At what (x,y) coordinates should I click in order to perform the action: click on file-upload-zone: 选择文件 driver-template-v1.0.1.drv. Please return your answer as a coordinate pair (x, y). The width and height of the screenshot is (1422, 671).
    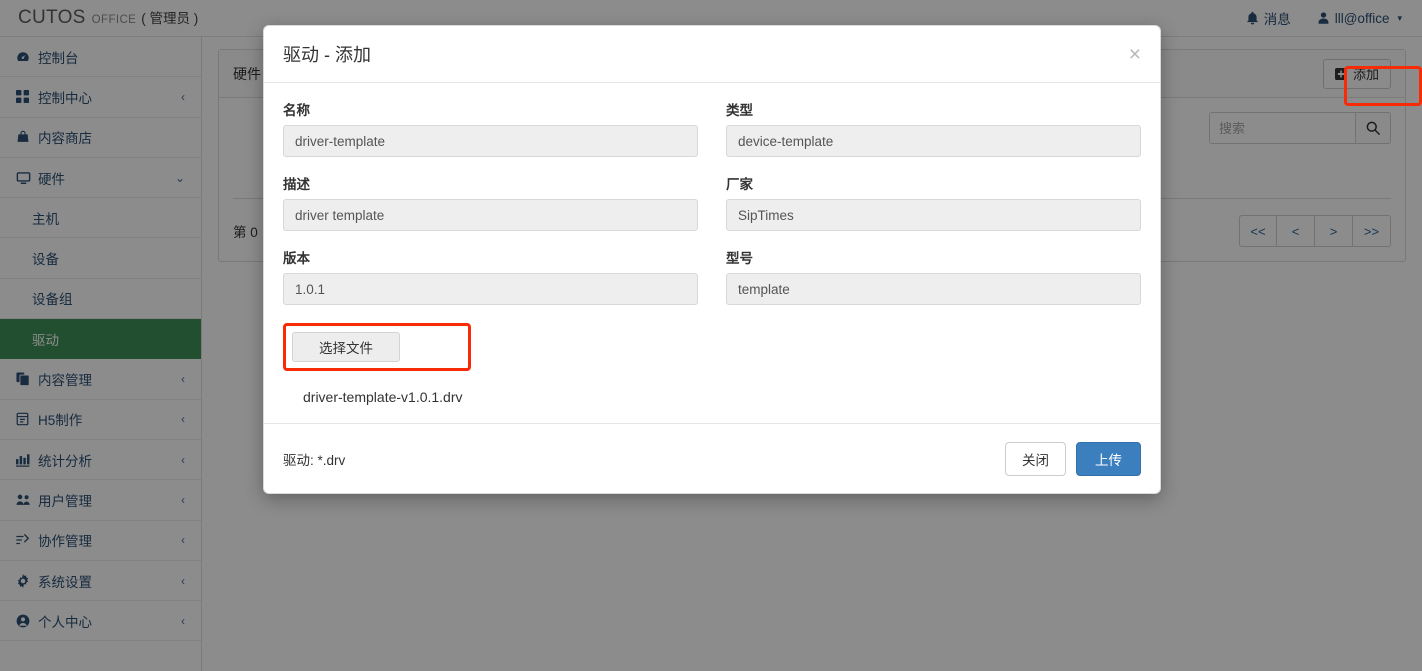
    Looking at the image, I should click on (712, 364).